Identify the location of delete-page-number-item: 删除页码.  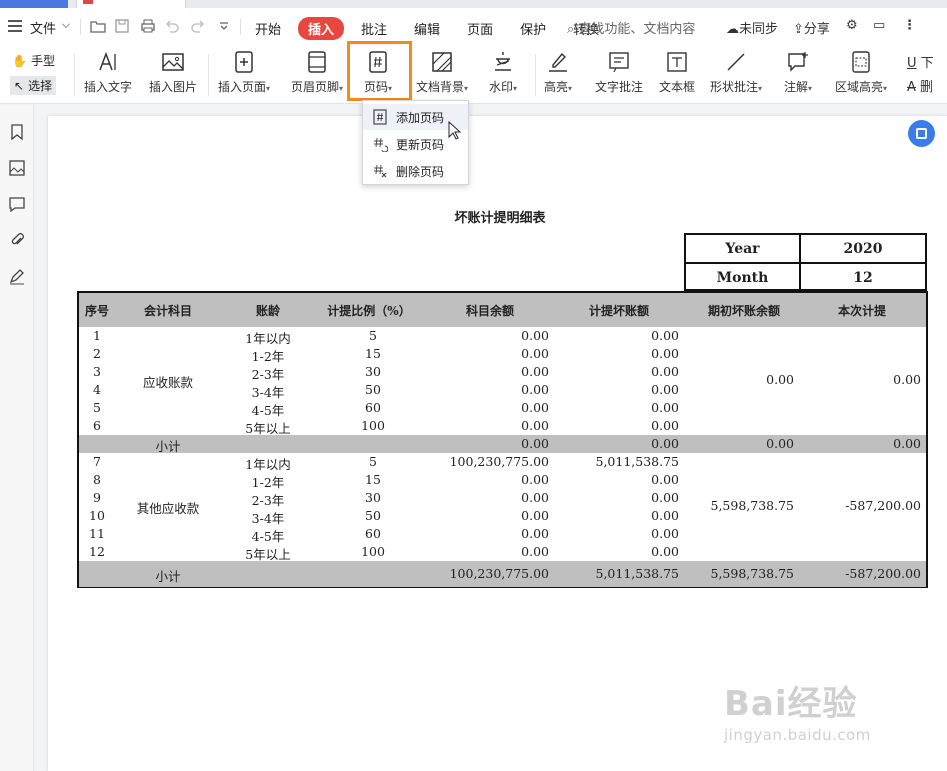
(415, 171).